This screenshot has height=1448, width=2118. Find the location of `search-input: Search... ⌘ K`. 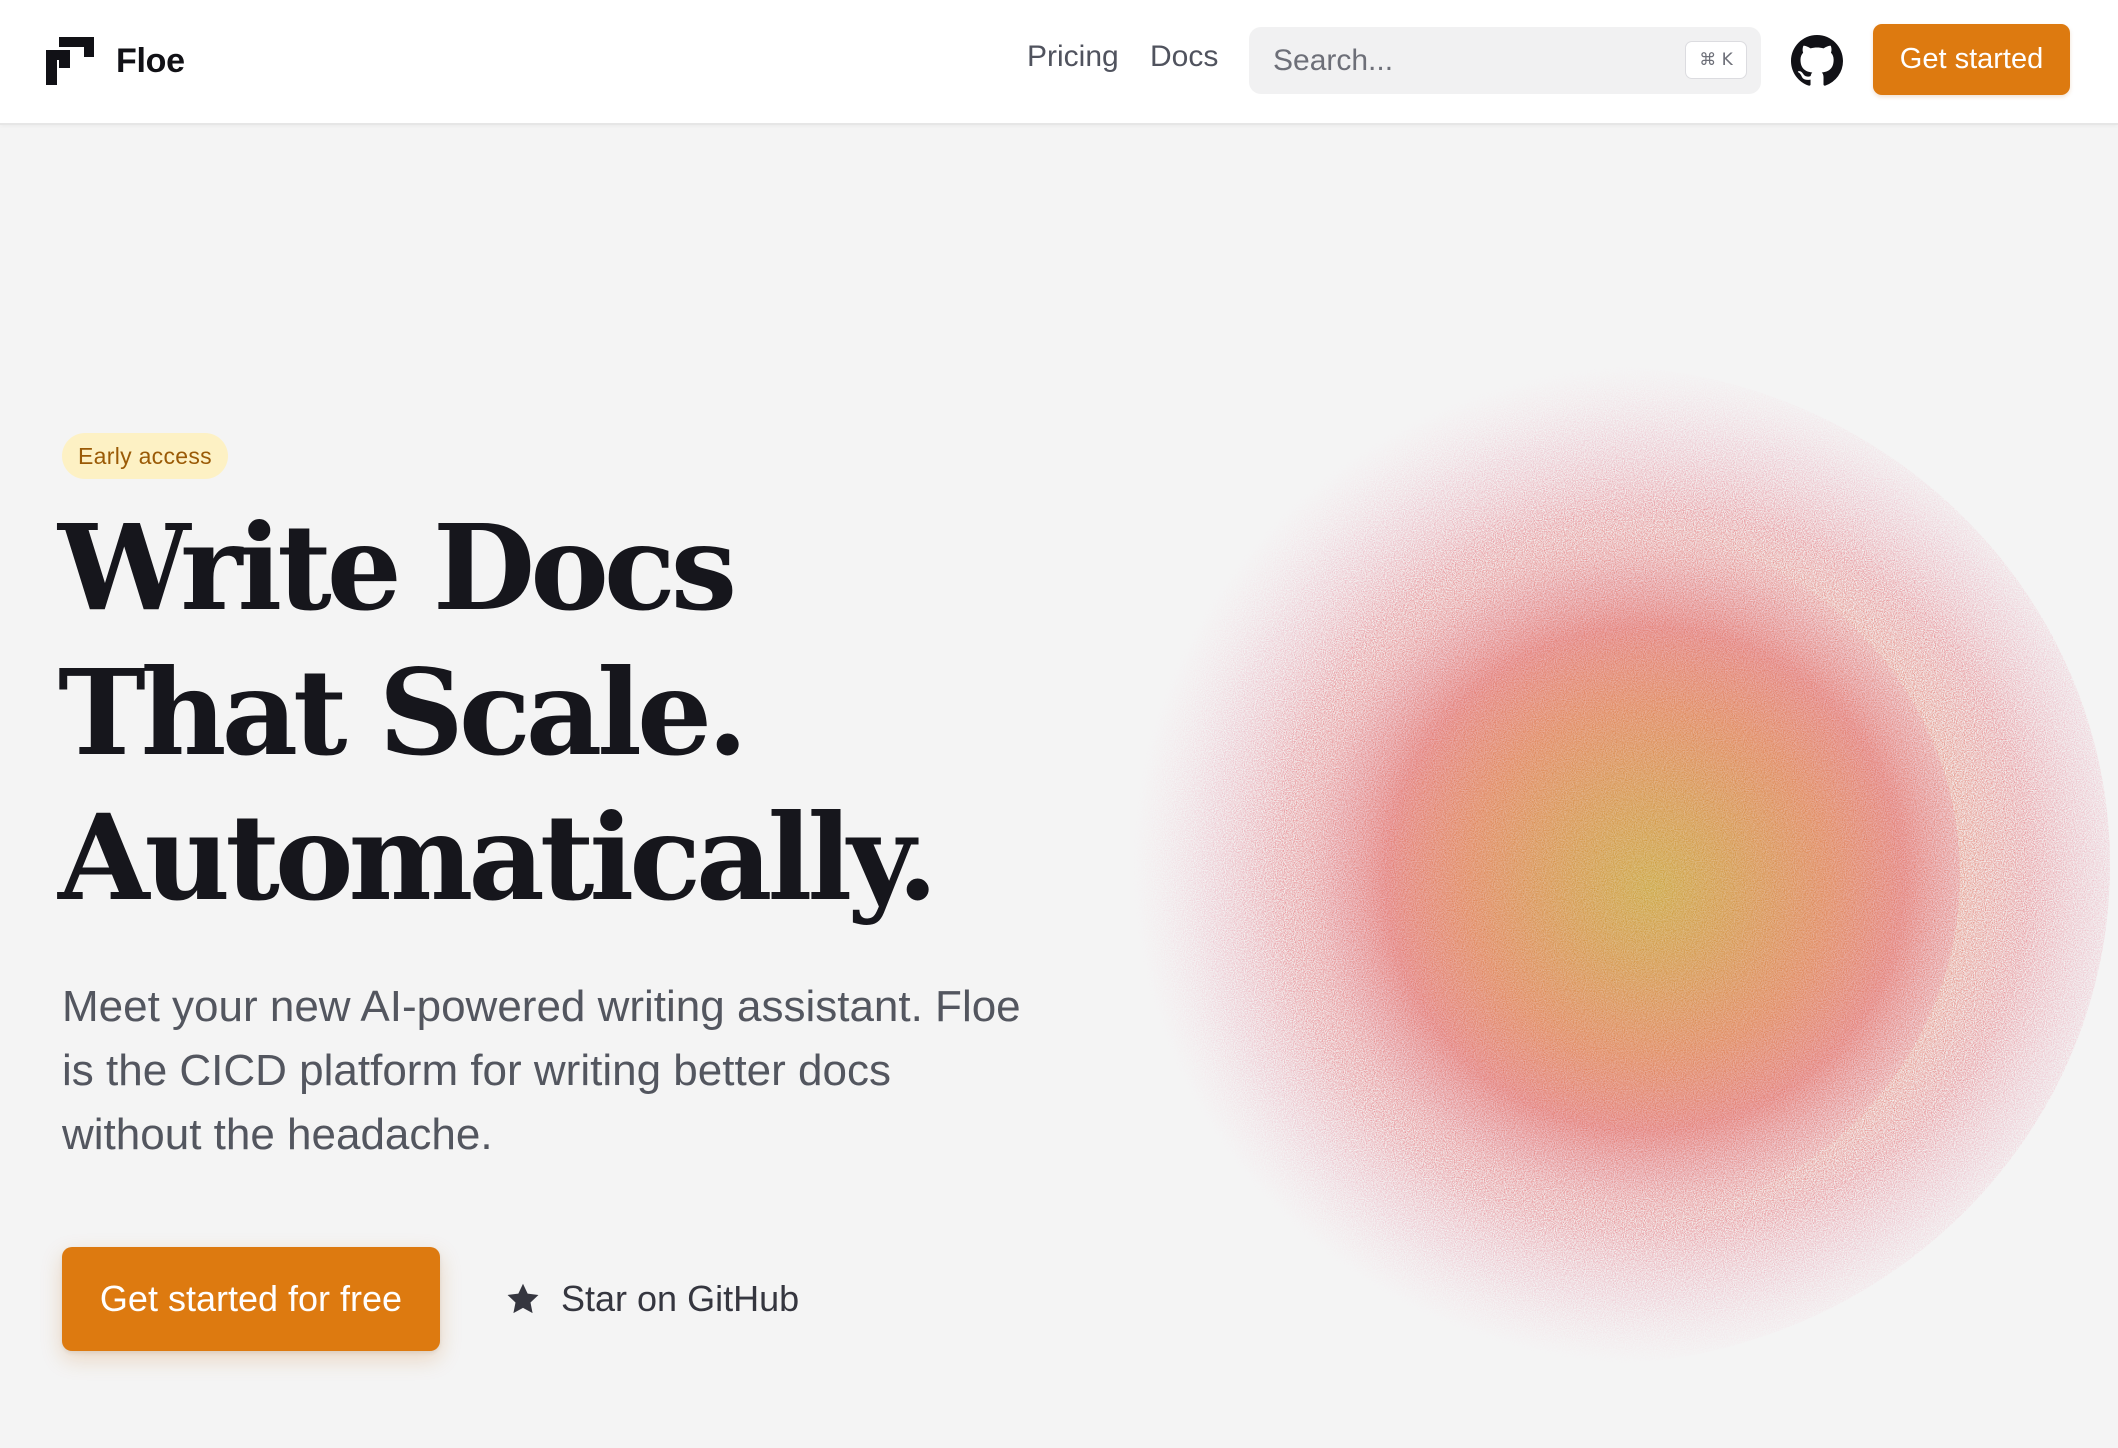

search-input: Search... ⌘ K is located at coordinates (1505, 60).